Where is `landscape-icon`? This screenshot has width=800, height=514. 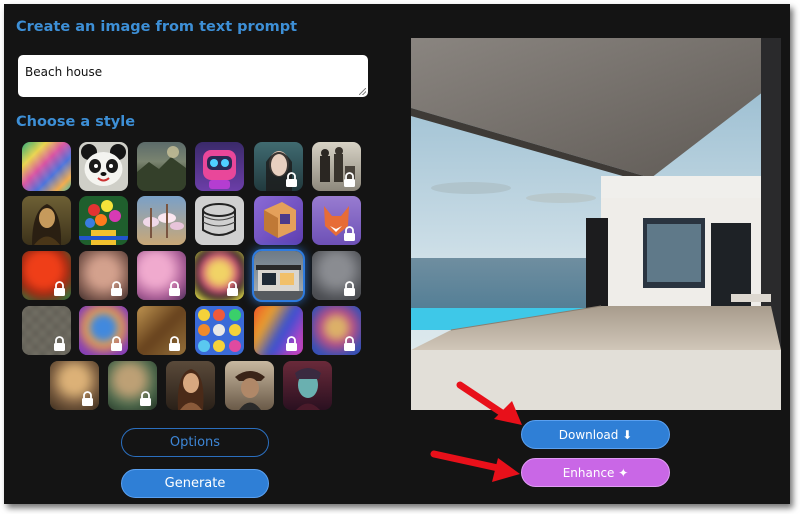
landscape-icon is located at coordinates (161, 168).